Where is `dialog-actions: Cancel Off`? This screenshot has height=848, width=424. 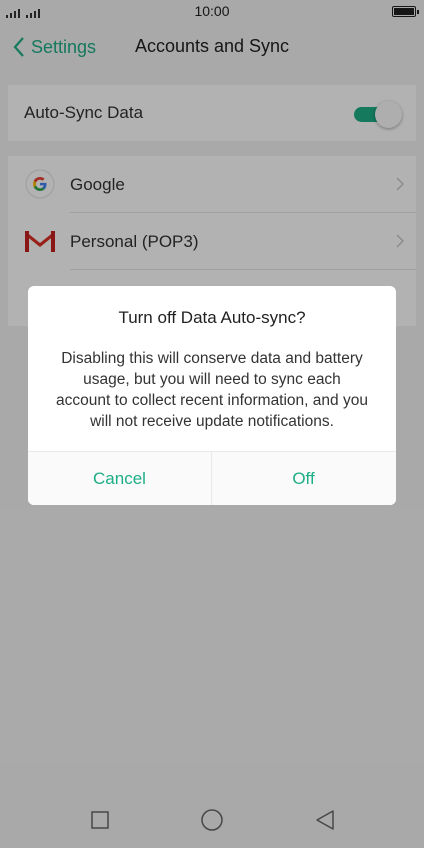
dialog-actions: Cancel Off is located at coordinates (212, 478).